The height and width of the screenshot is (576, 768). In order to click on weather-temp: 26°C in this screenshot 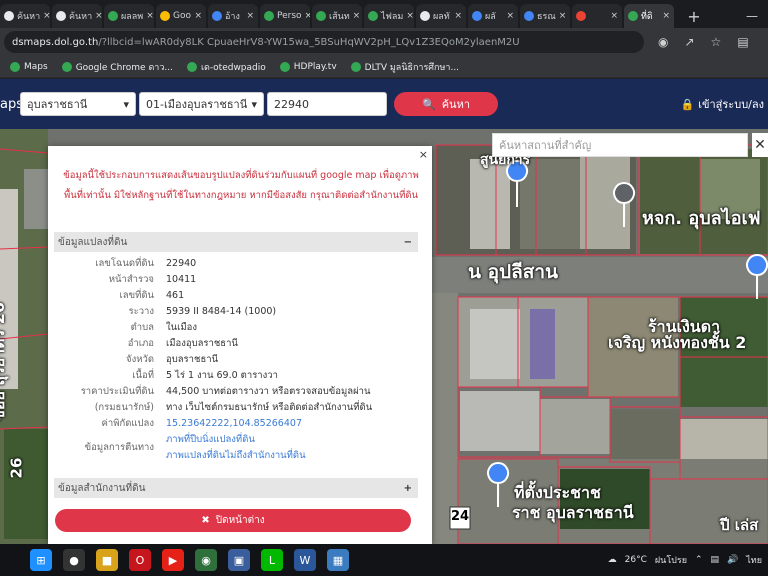, I will do `click(635, 560)`.